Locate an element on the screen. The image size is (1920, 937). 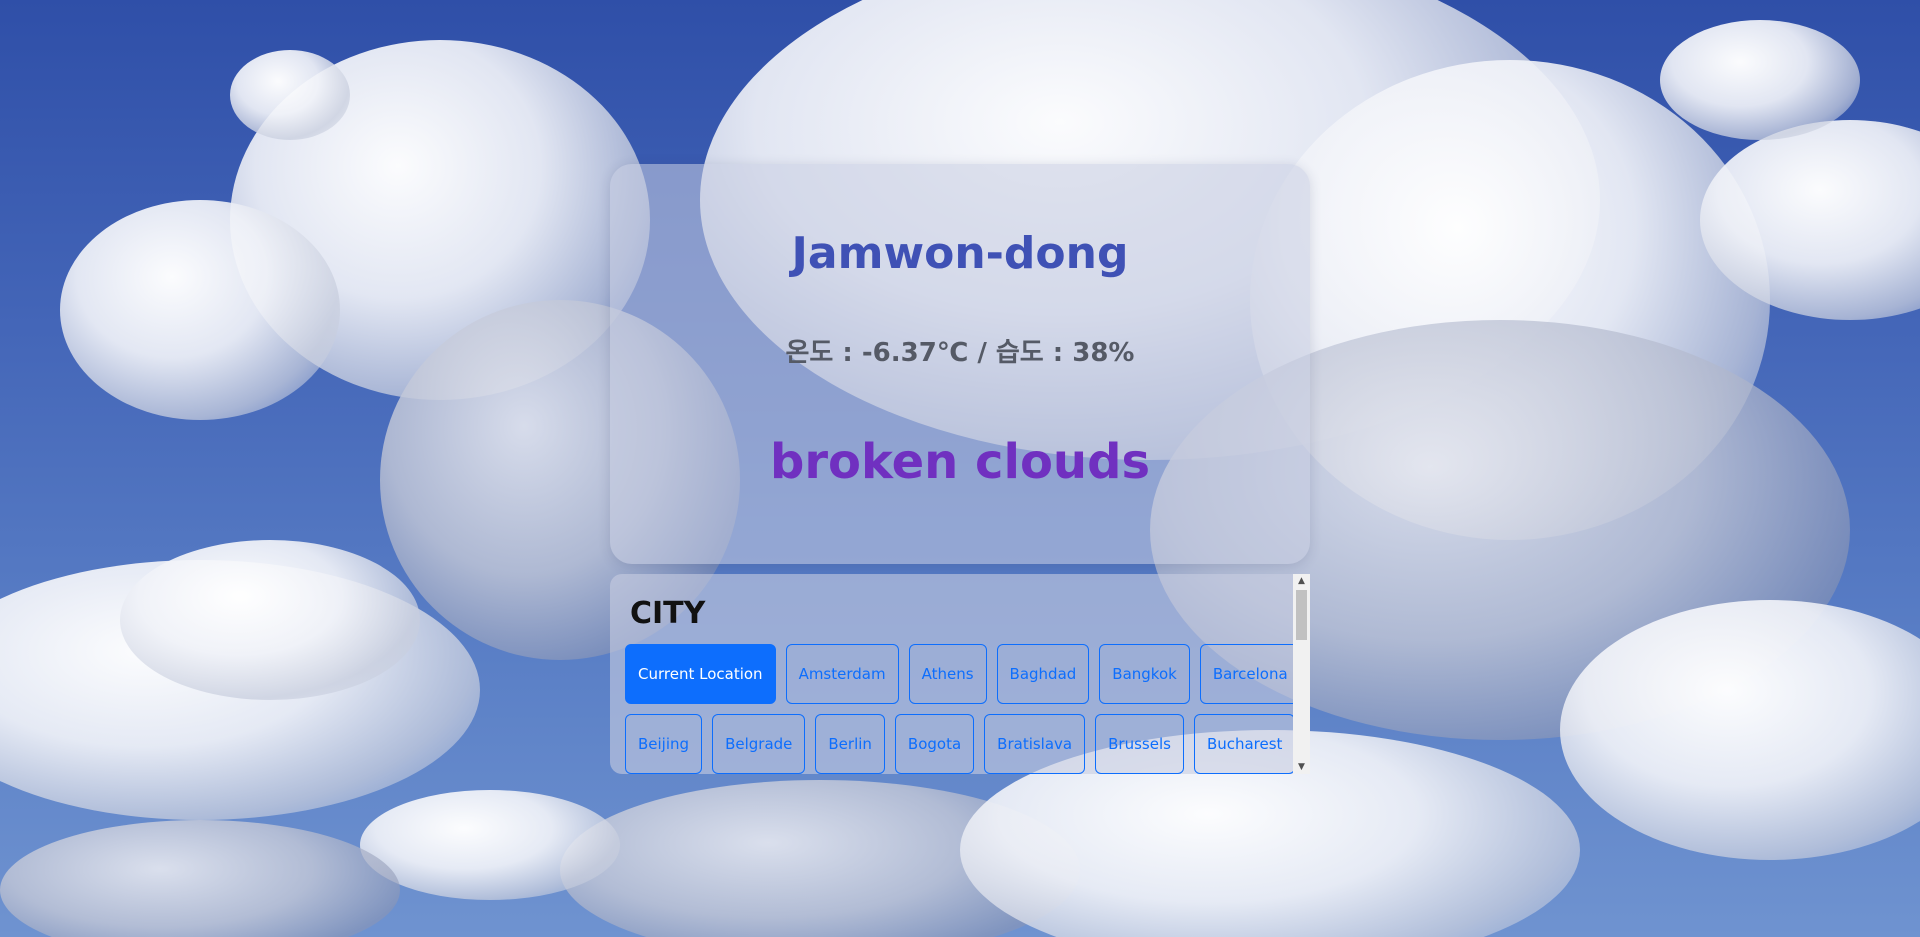
city-button-barcelona: Barcelona is located at coordinates (1250, 674).